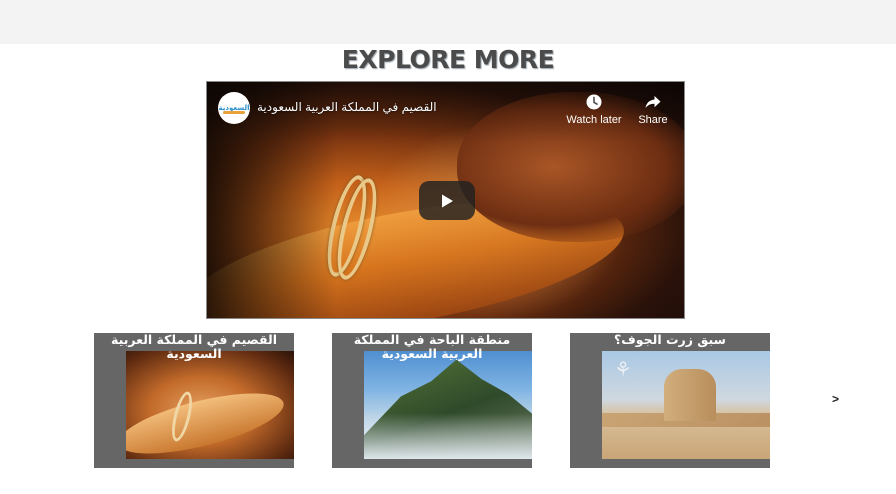  I want to click on carousel-item-jouf: سبق زرت الجوف؟ ⚘, so click(670, 400).